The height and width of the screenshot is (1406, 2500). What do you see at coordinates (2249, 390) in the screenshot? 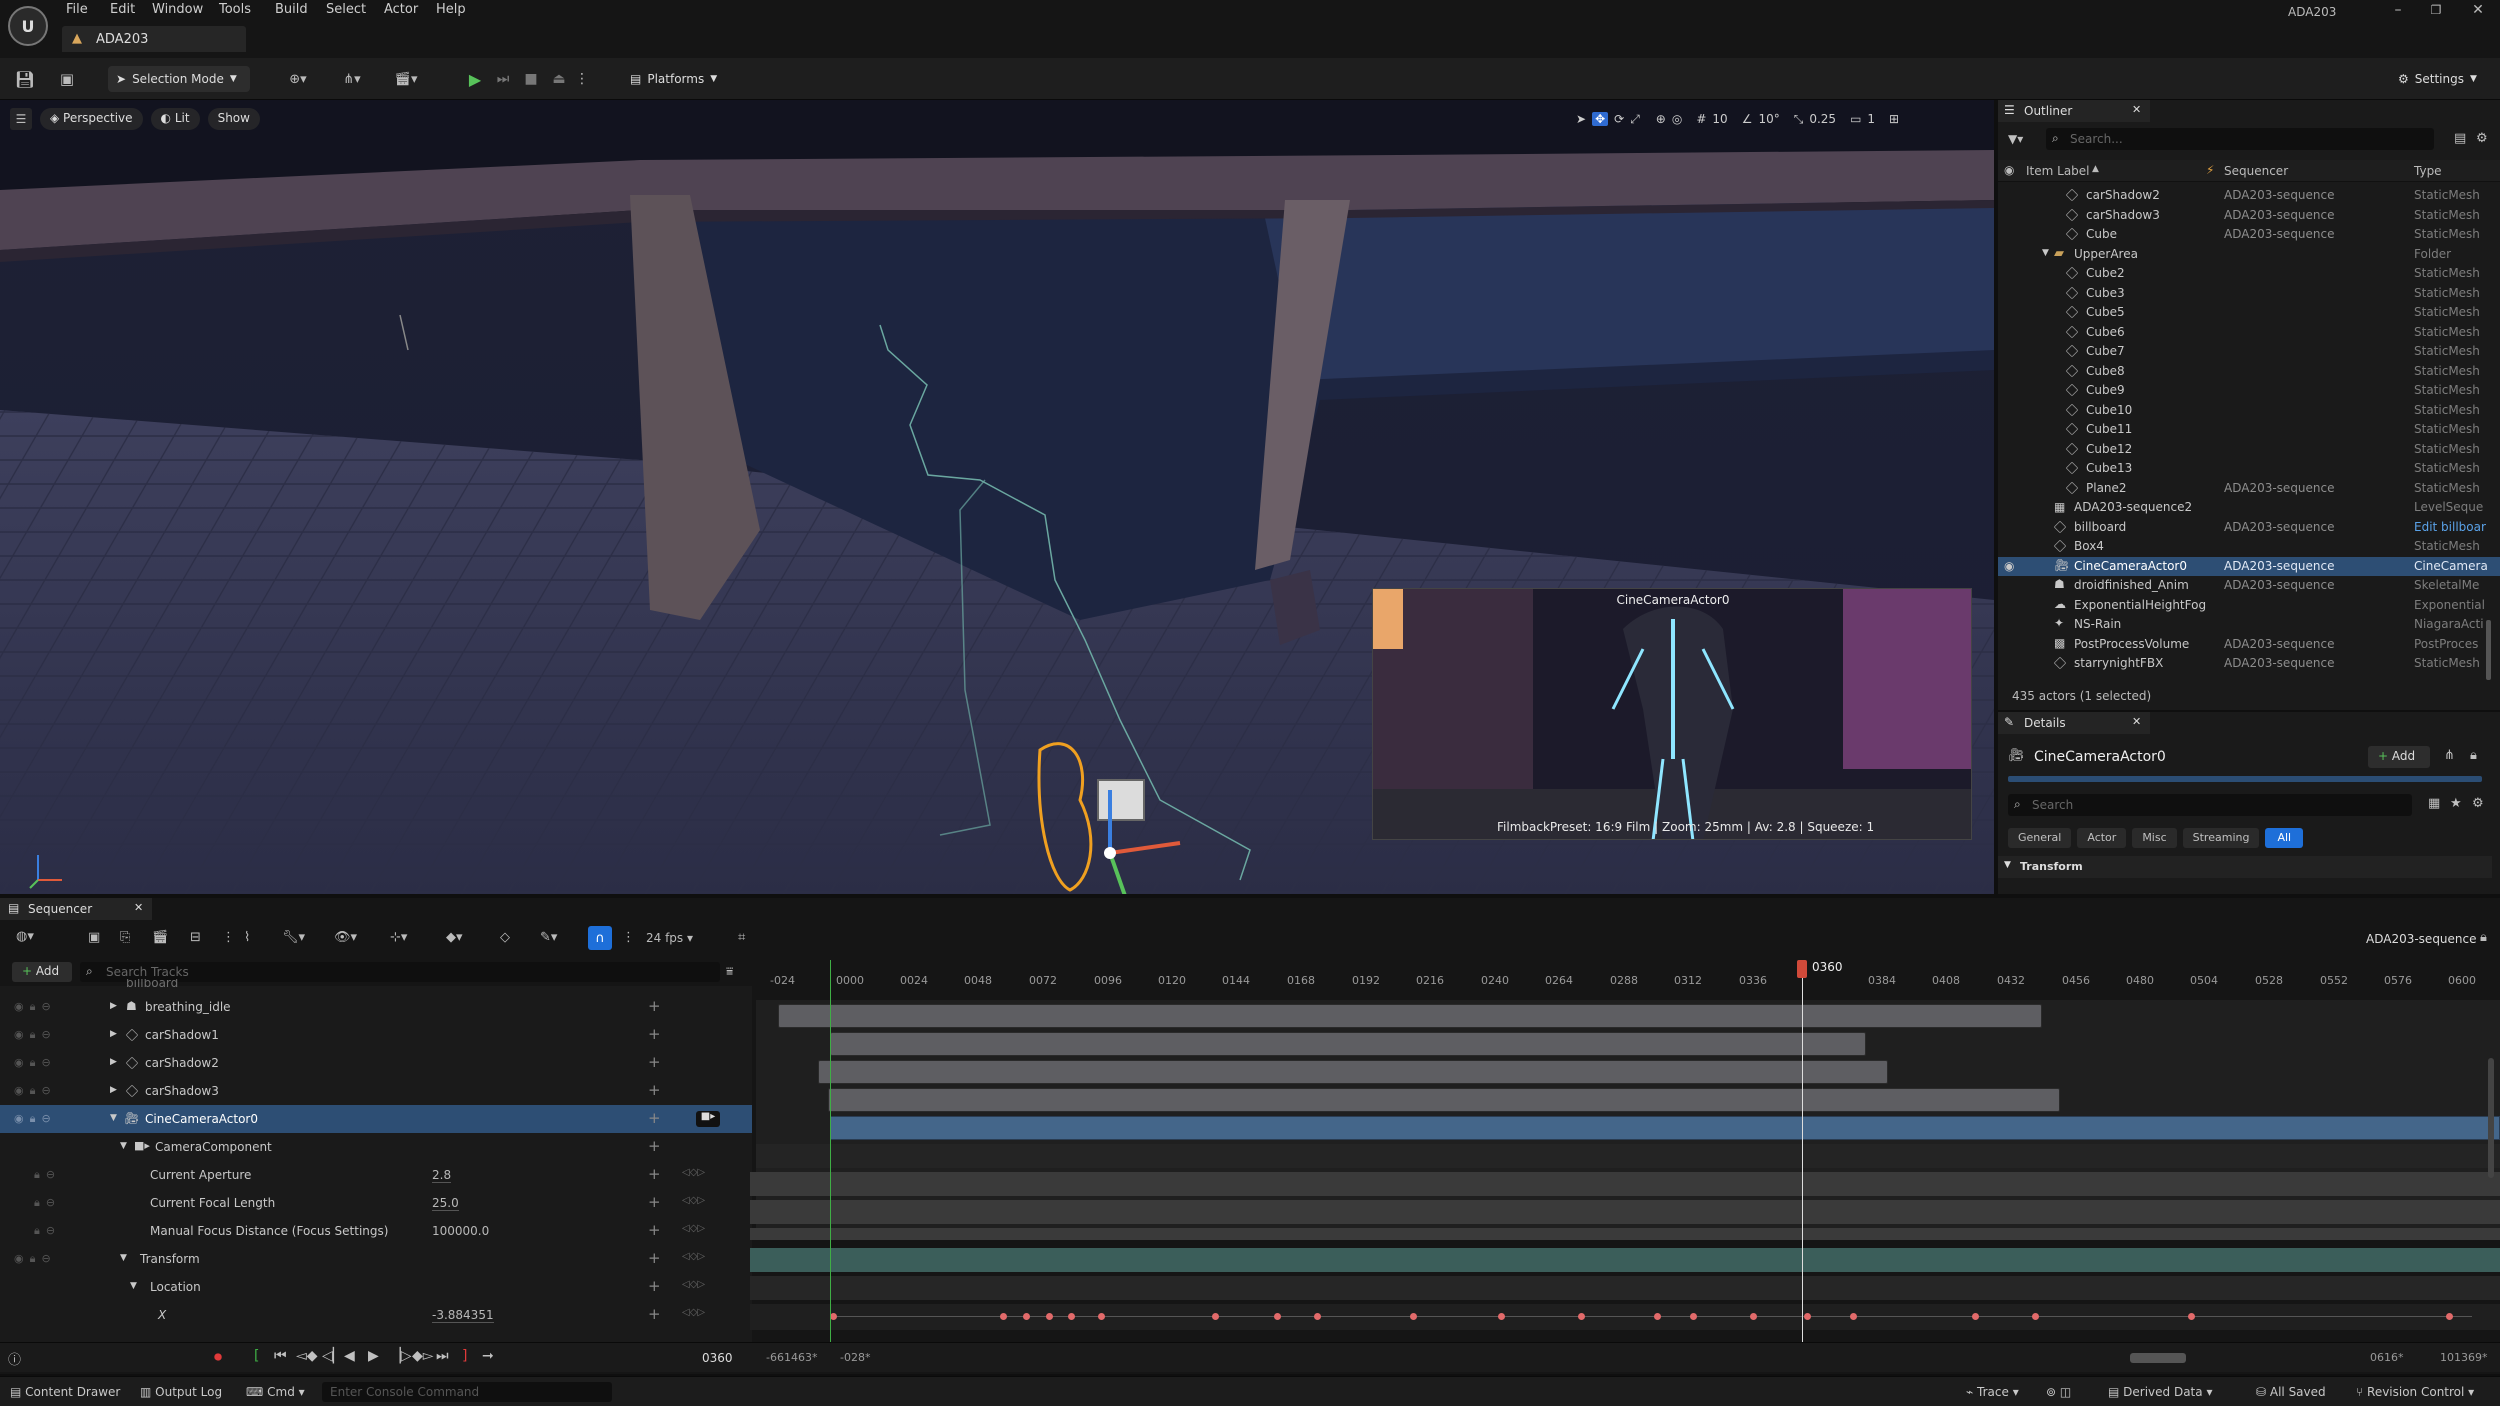
I see `outliner-row: Cube9 StaticMesh` at bounding box center [2249, 390].